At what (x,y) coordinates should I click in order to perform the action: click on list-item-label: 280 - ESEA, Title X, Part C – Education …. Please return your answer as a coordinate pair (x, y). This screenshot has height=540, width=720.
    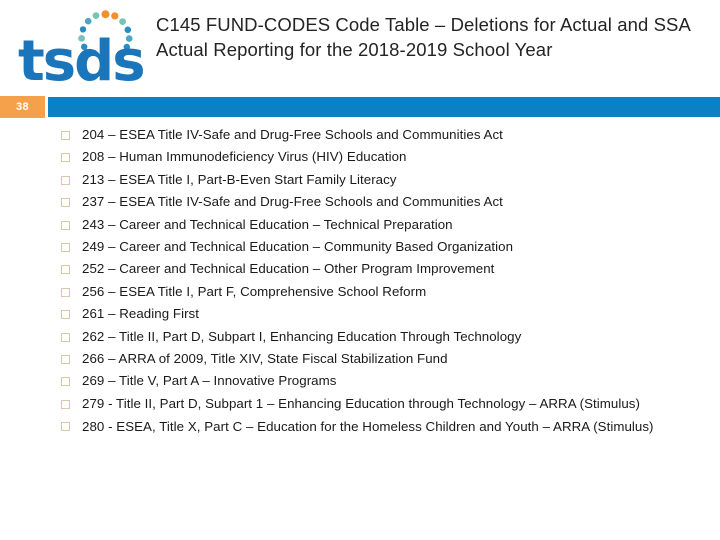
    Looking at the image, I should click on (368, 427).